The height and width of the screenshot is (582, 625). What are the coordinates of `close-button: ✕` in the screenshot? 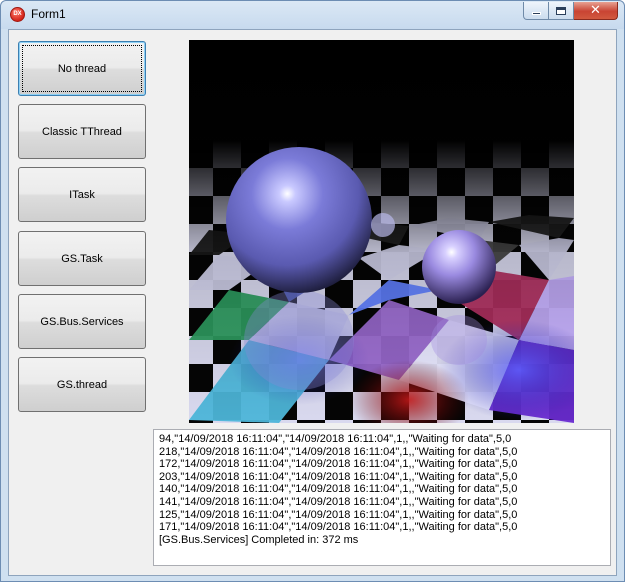 It's located at (596, 11).